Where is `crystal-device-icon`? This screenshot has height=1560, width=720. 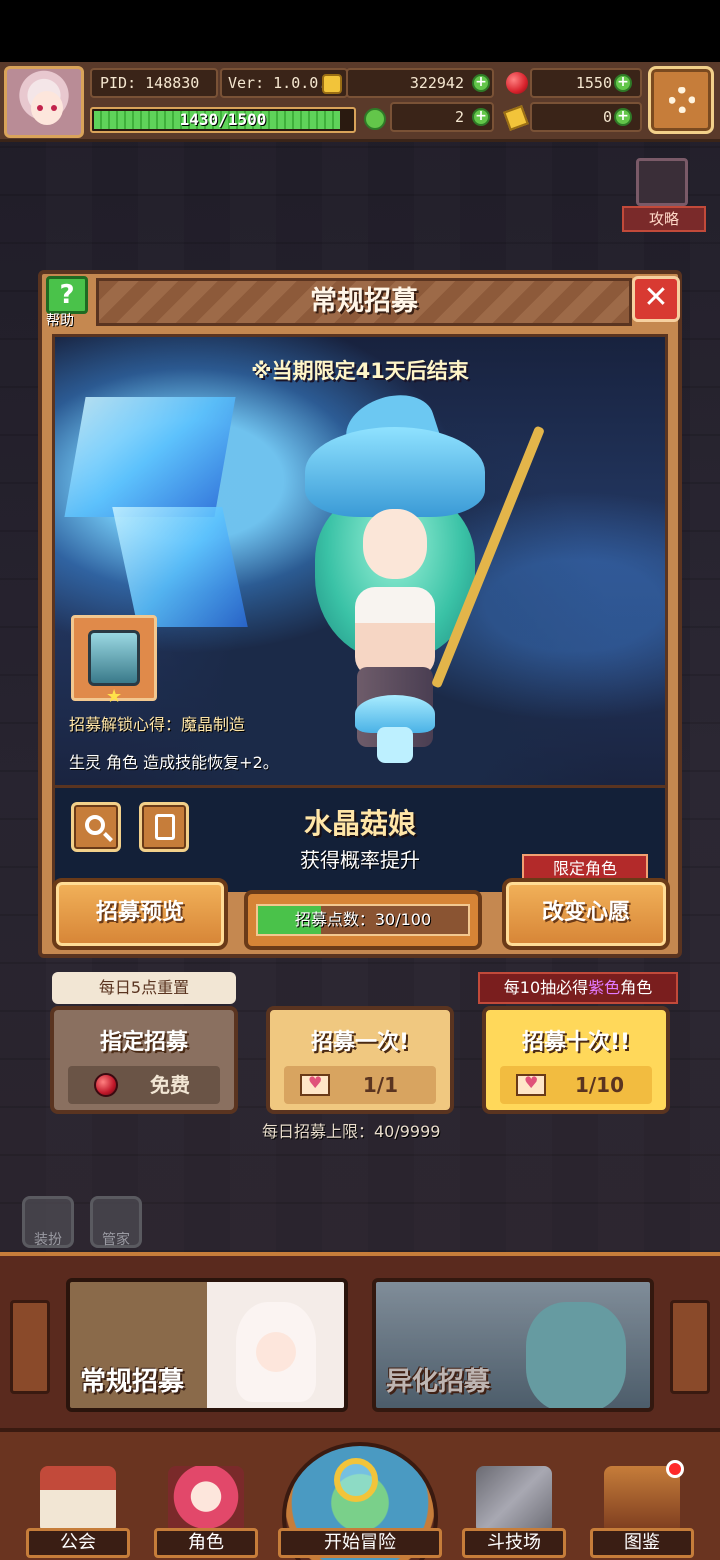
crystal-device-icon is located at coordinates (114, 658).